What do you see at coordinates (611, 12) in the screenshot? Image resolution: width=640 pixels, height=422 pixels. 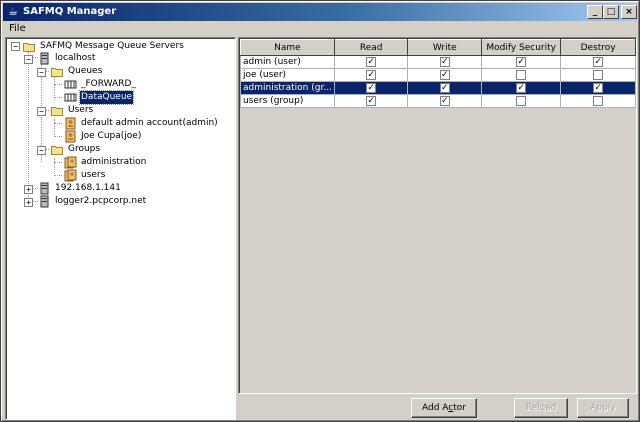 I see `maximize-button: □` at bounding box center [611, 12].